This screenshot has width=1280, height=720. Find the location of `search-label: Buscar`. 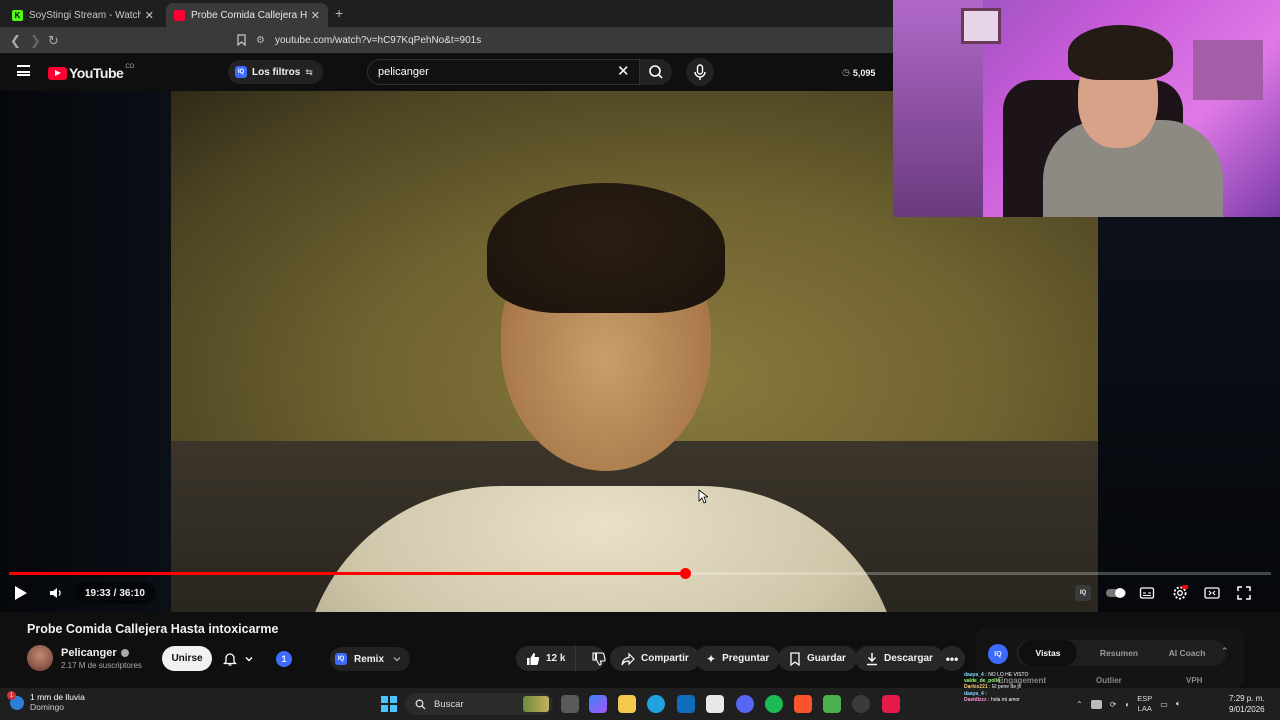

search-label: Buscar is located at coordinates (449, 704).